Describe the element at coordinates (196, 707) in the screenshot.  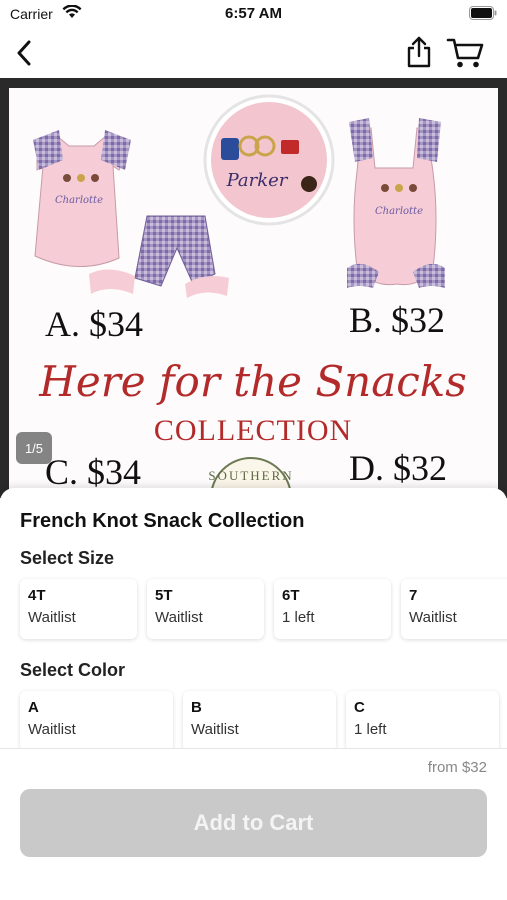
I see `color-name: B` at that location.